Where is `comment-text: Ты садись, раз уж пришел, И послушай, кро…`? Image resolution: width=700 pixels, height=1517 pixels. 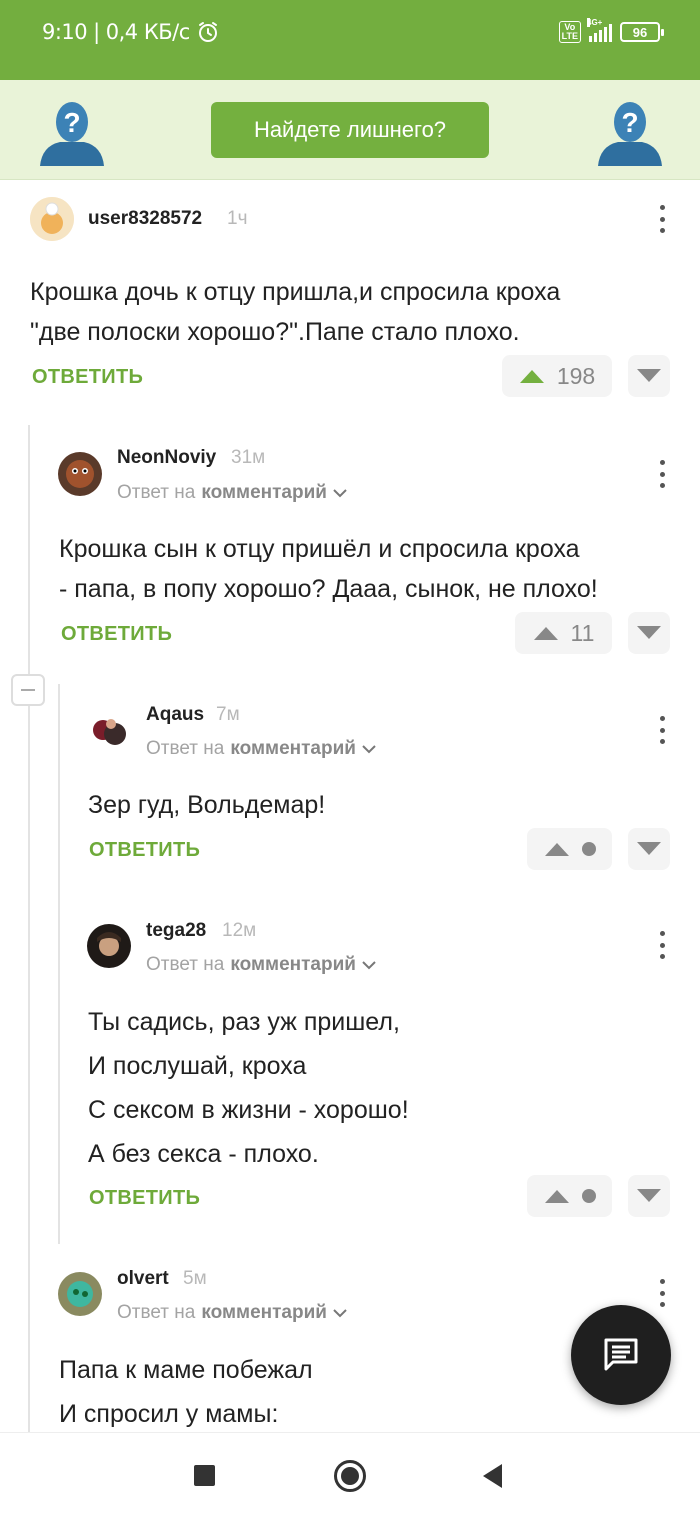
comment-text: Ты садись, раз уж пришел, И послушай, кро… is located at coordinates (248, 1088).